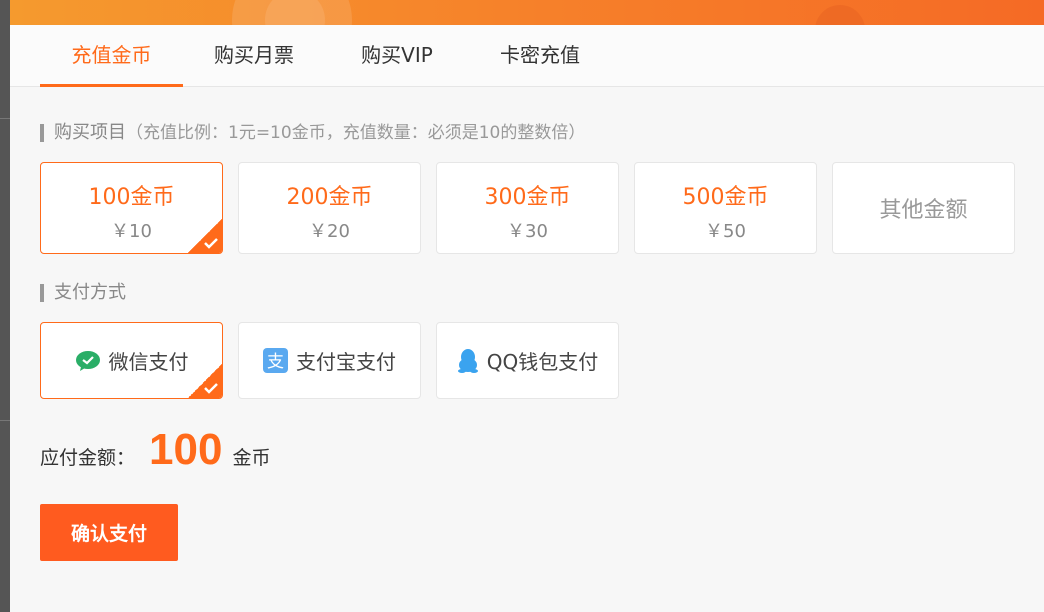  Describe the element at coordinates (356, 133) in the screenshot. I see `purchase-ratio-note: （充值比例：1元=10金币，充值数量：必须是10的整数倍）` at that location.